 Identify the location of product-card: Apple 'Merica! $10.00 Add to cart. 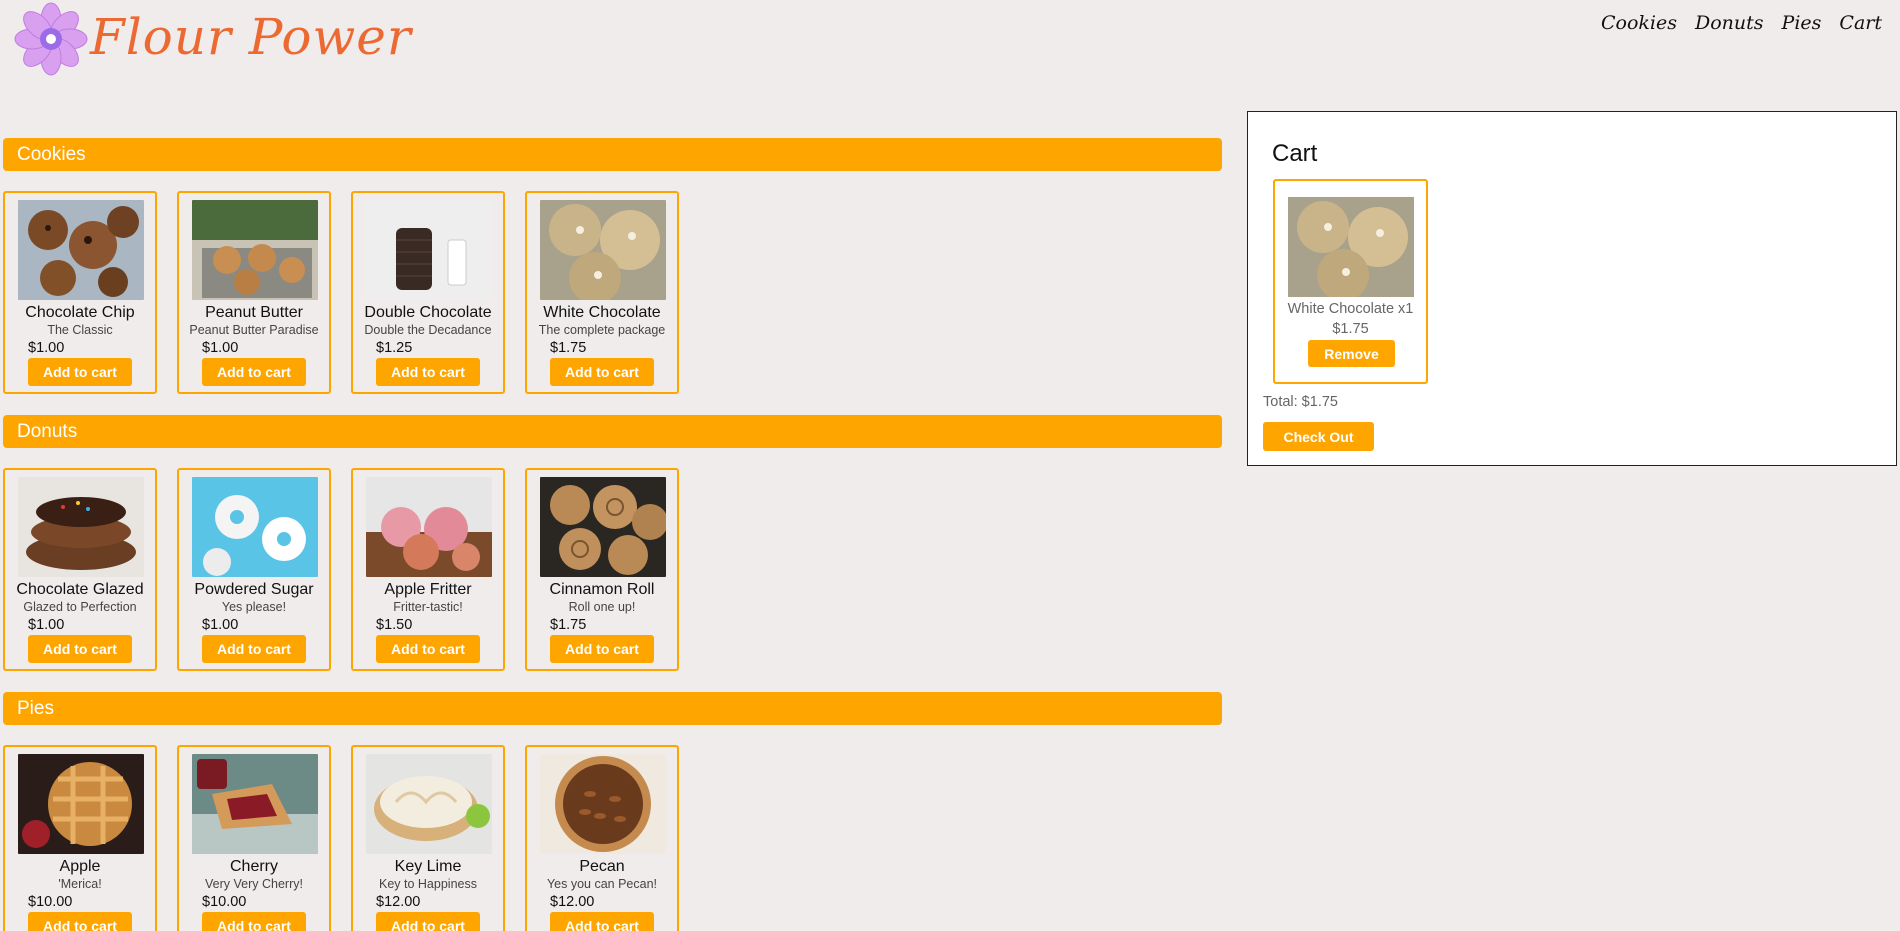
(80, 838).